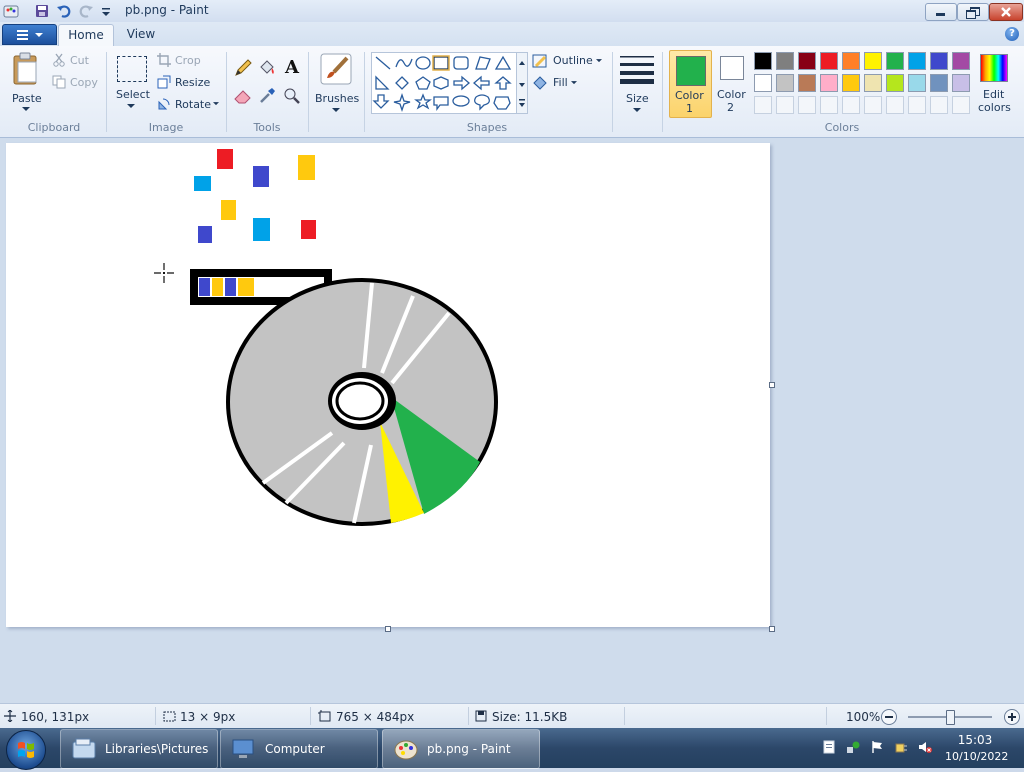 The image size is (1024, 772). I want to click on save-icon, so click(42, 11).